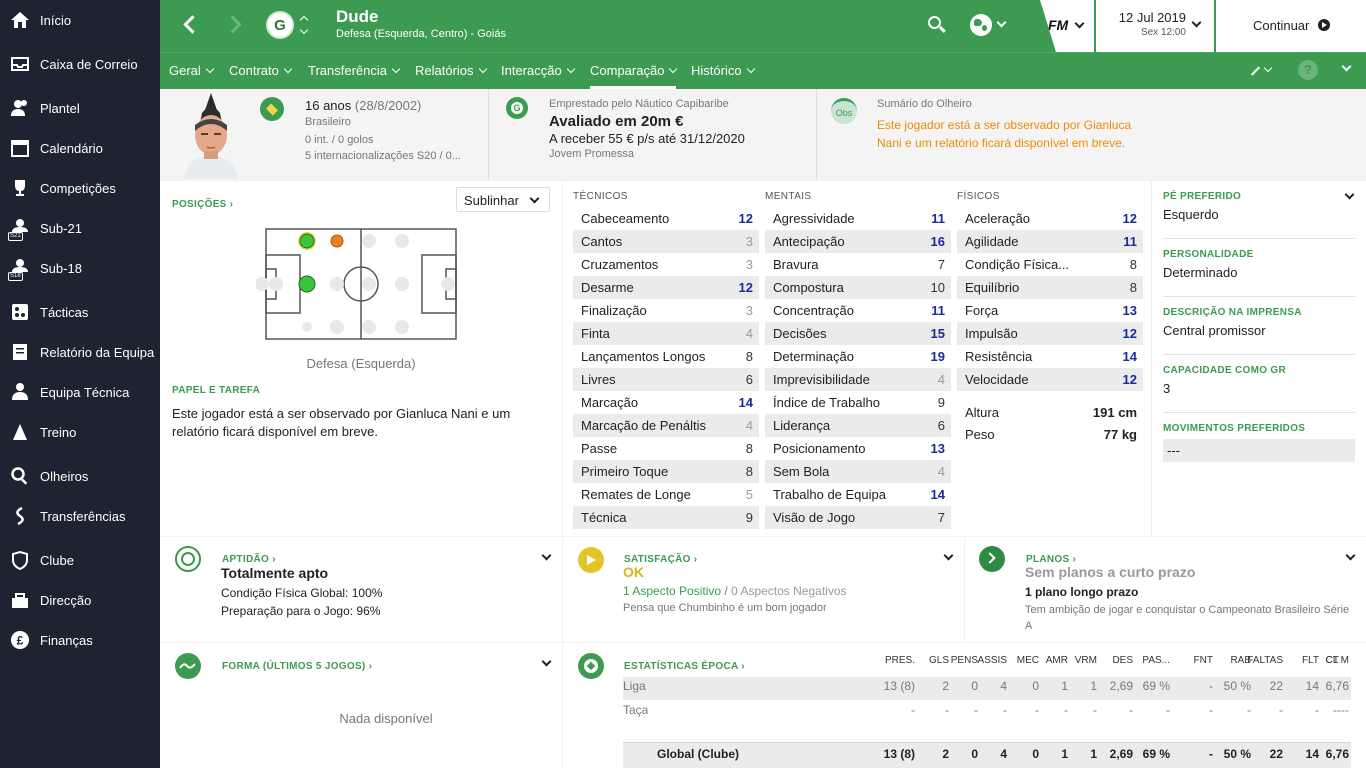 This screenshot has width=1366, height=768. What do you see at coordinates (80, 432) in the screenshot?
I see `sidebar-item-training: Treino` at bounding box center [80, 432].